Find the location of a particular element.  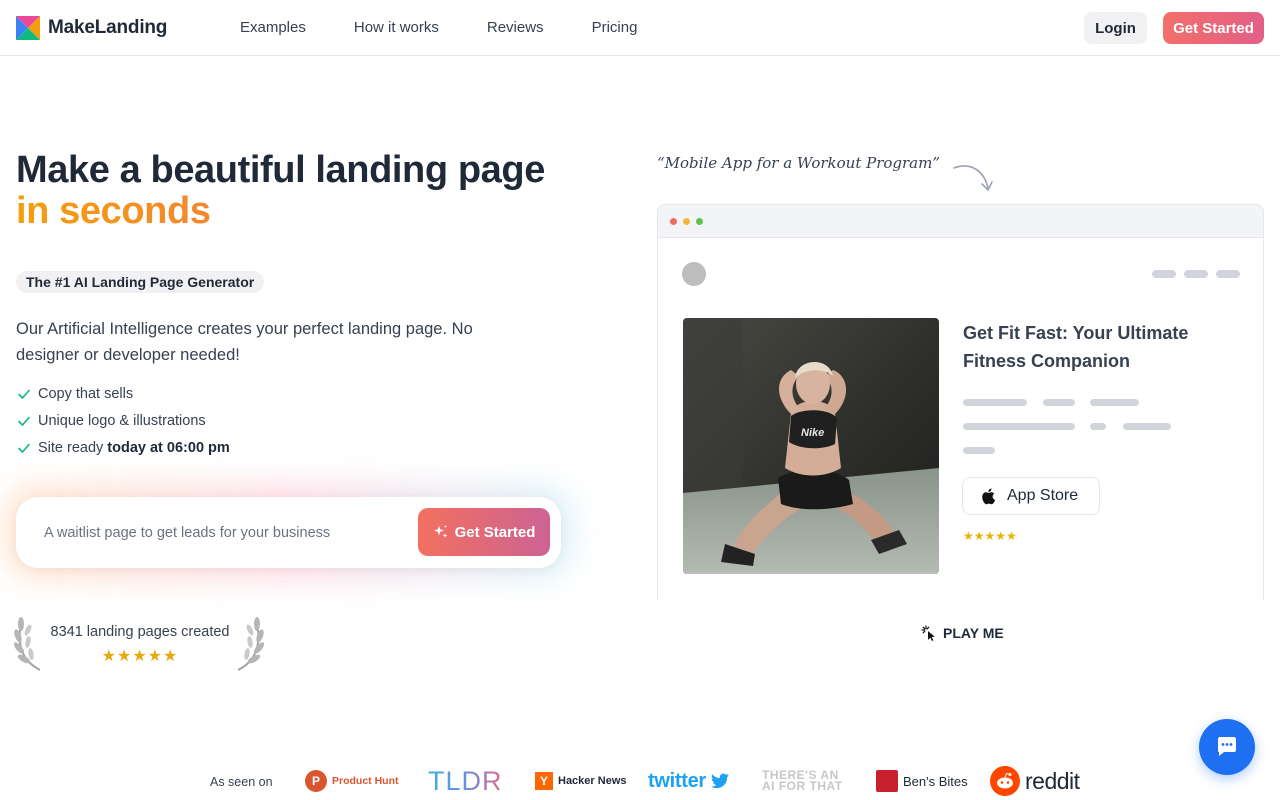

feature-item: Unique logo & illustrations is located at coordinates (123, 420).